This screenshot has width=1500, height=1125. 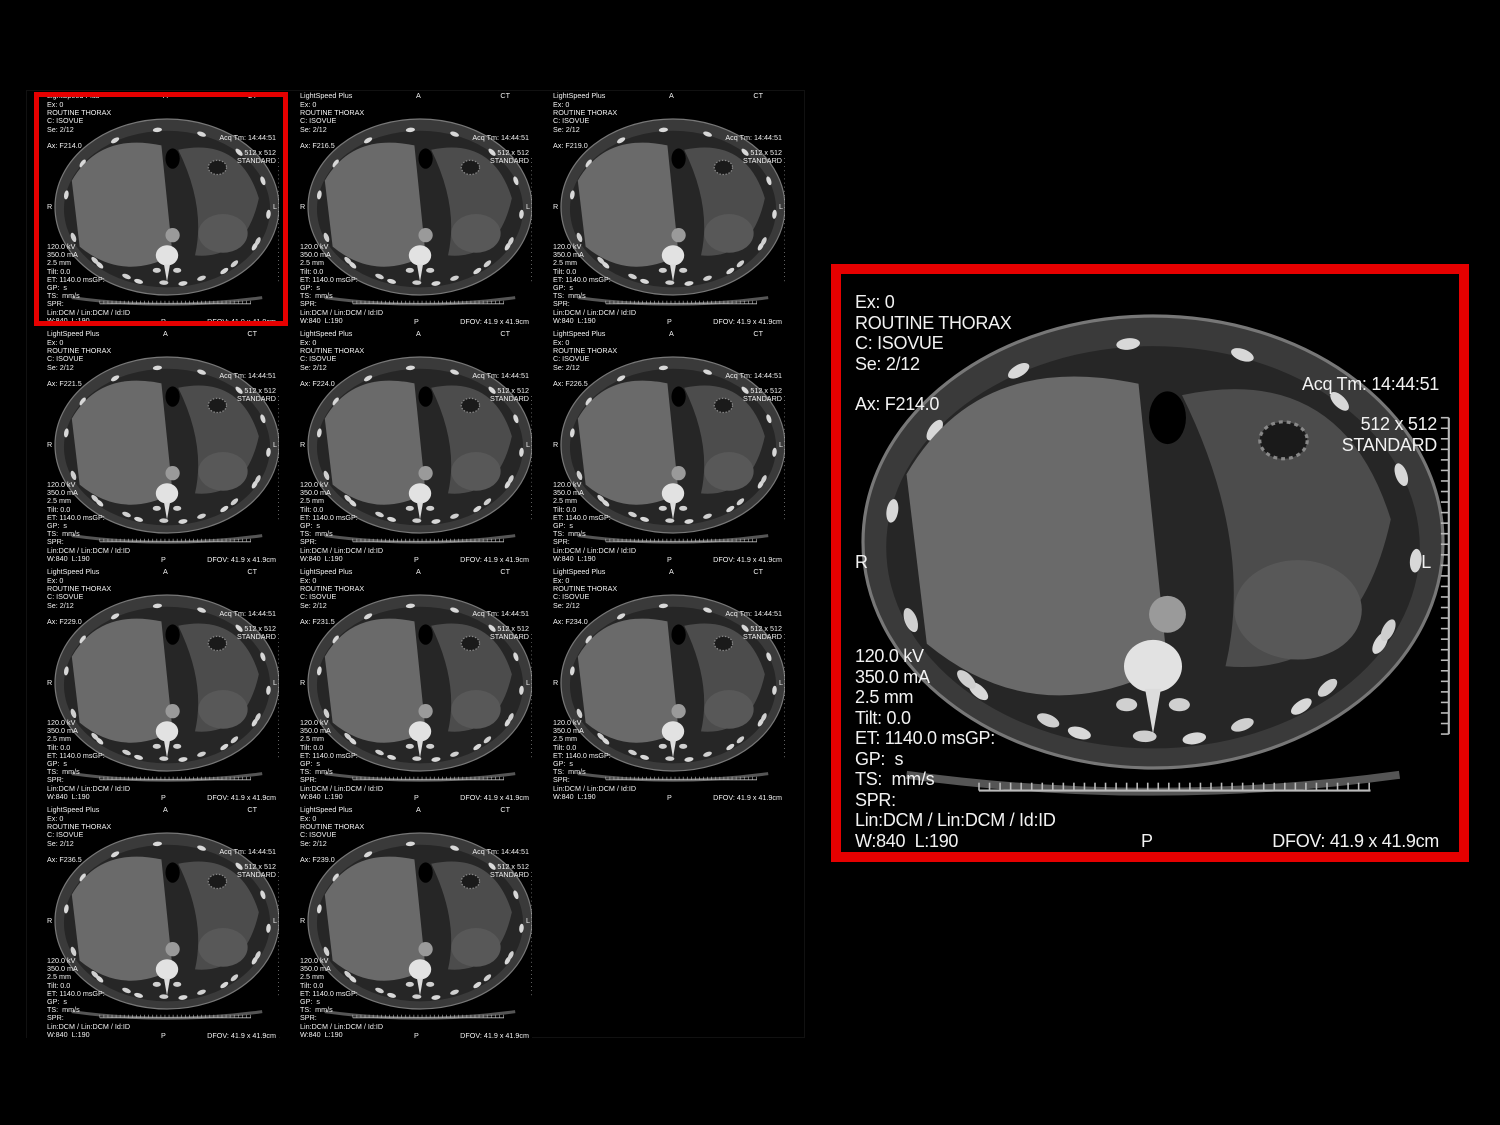 What do you see at coordinates (317, 383) in the screenshot?
I see `axial-position: Ax: F224.0` at bounding box center [317, 383].